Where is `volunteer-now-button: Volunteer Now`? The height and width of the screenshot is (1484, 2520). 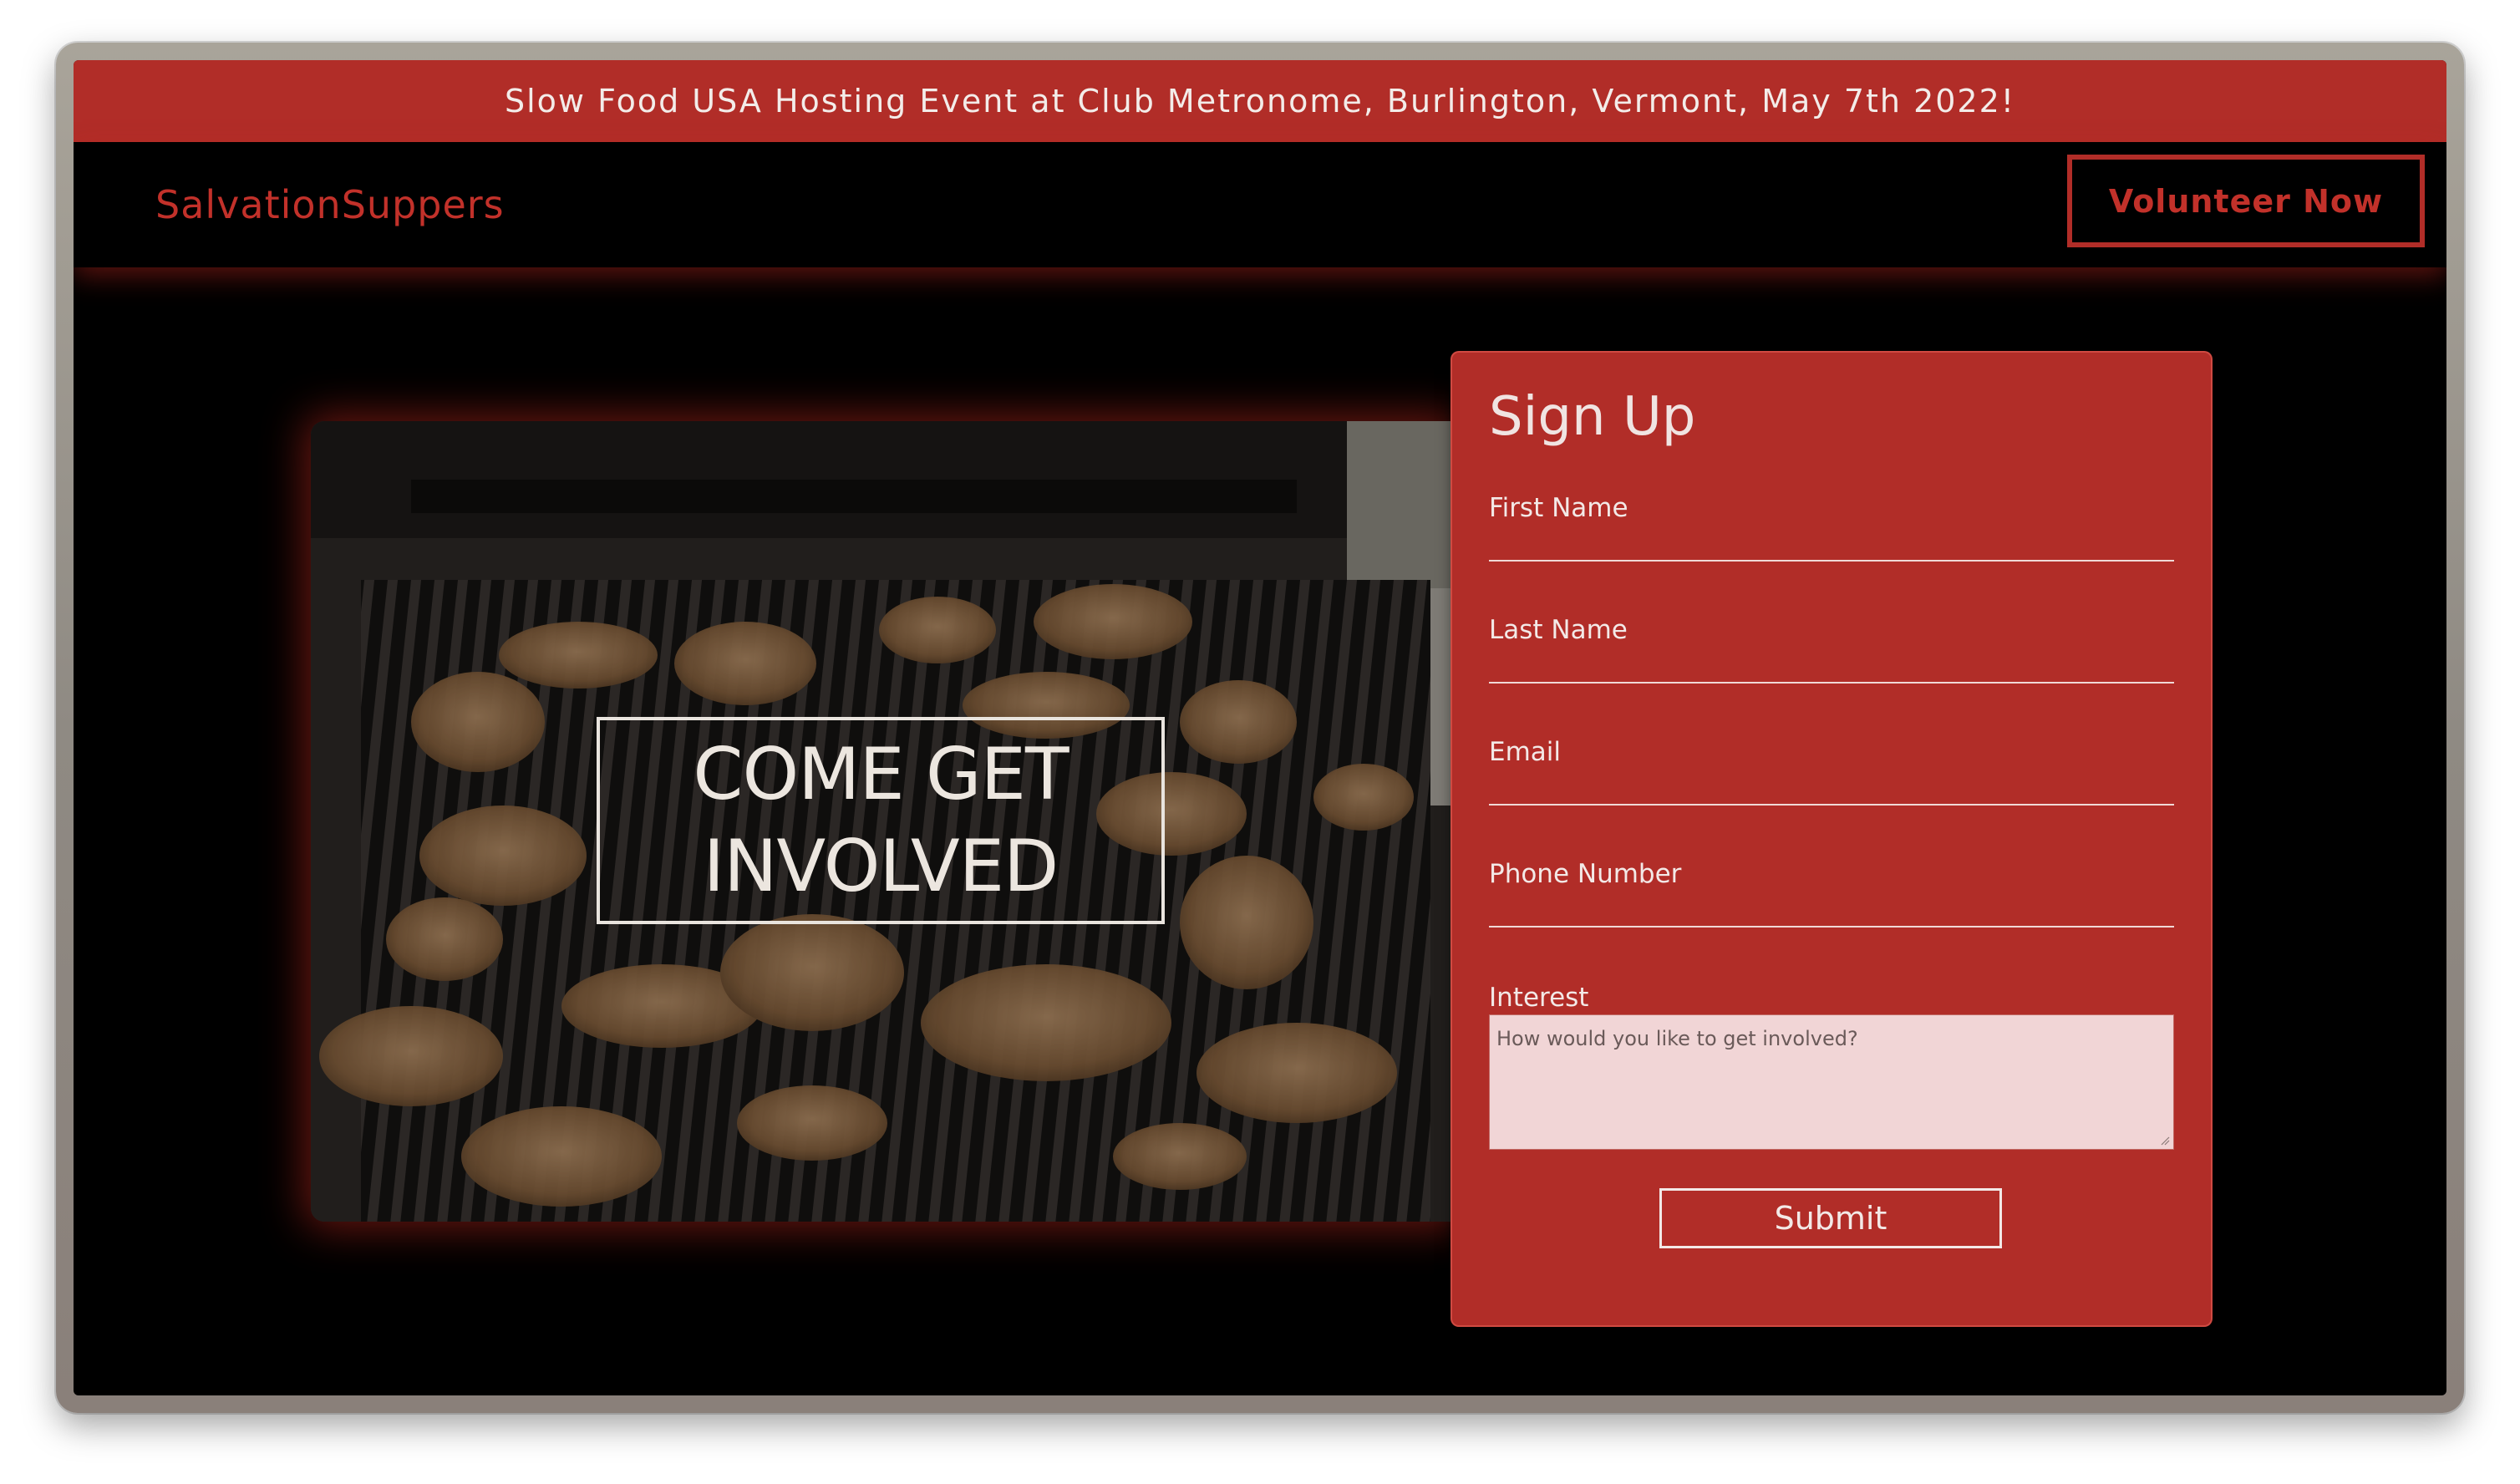 volunteer-now-button: Volunteer Now is located at coordinates (2246, 201).